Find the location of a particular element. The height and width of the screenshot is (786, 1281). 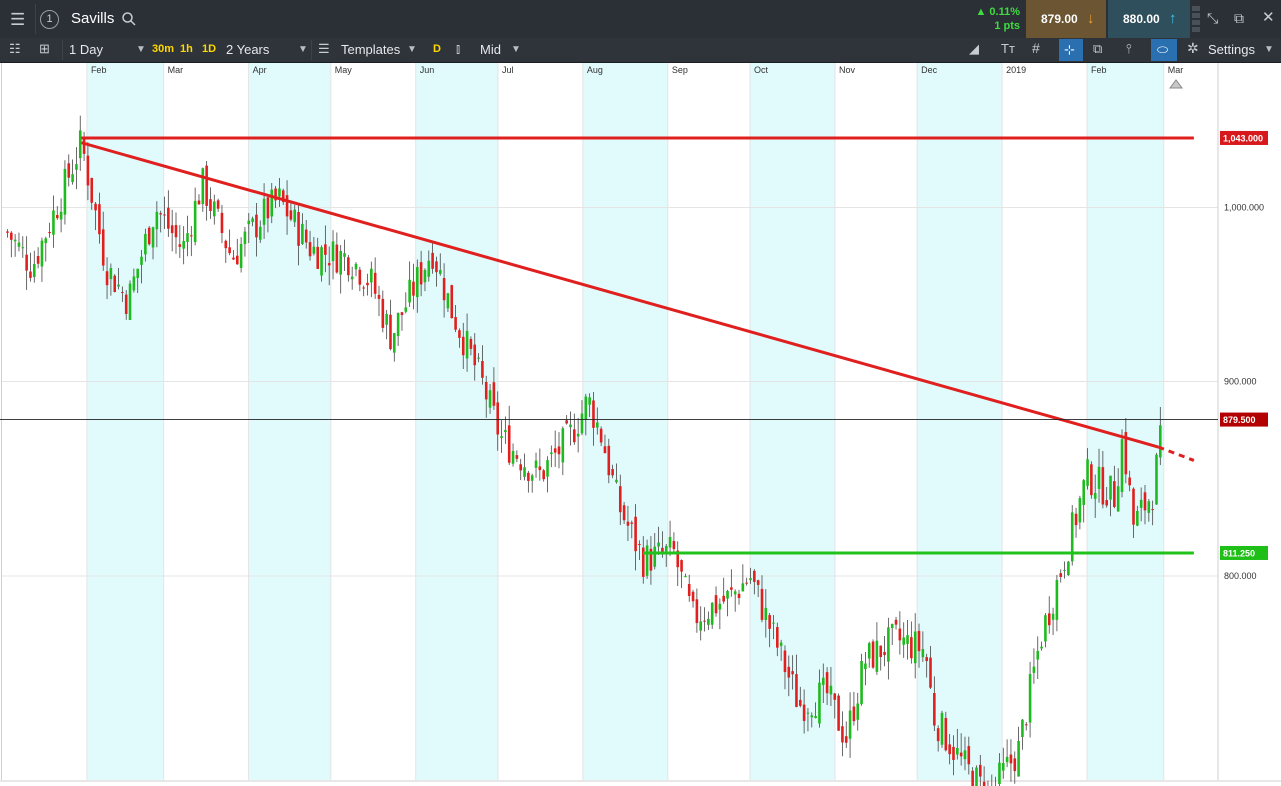

x-tick-label: Oct is located at coordinates (761, 70).